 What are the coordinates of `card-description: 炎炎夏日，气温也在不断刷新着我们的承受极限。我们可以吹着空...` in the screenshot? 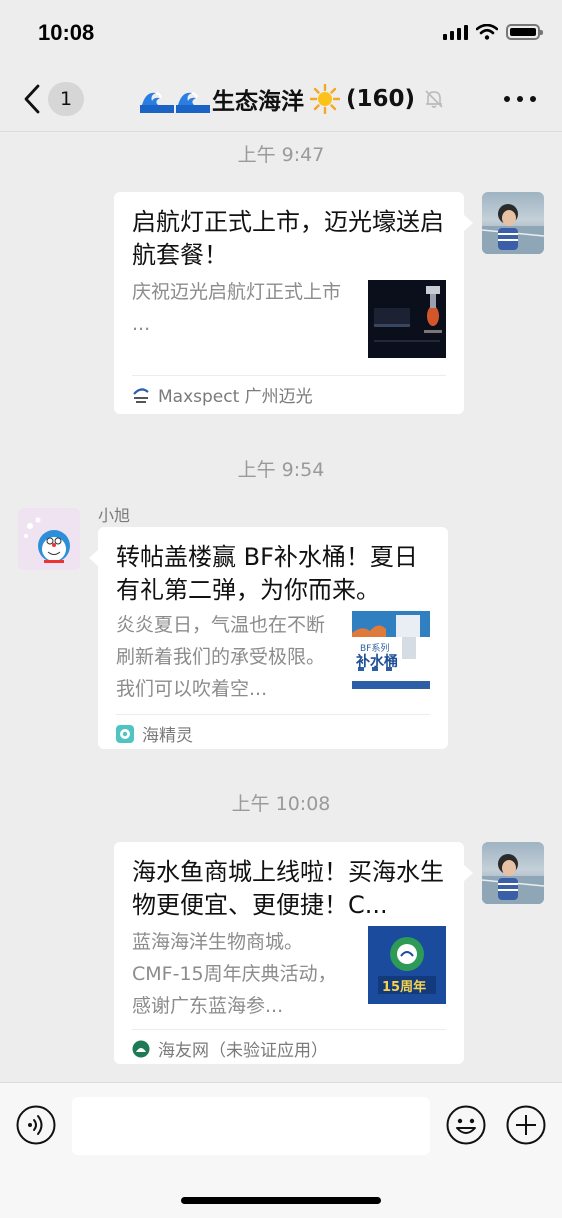 It's located at (221, 657).